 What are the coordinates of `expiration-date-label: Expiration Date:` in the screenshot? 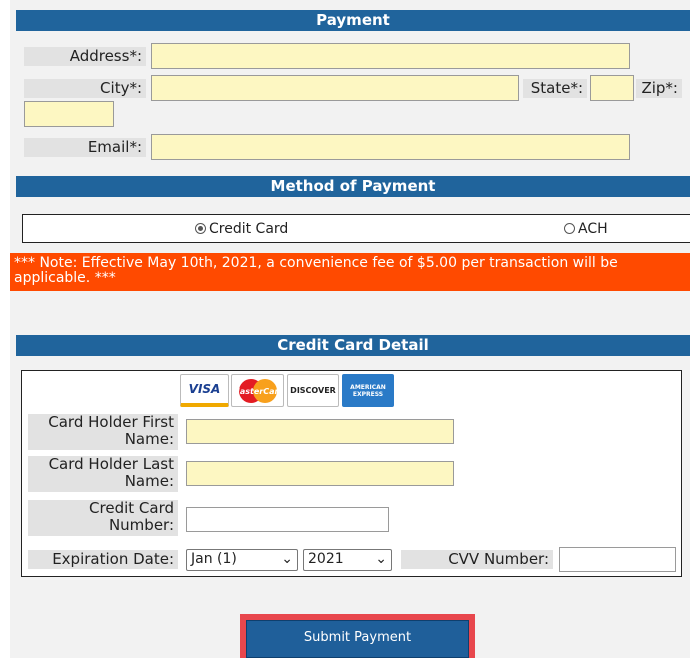 It's located at (103, 559).